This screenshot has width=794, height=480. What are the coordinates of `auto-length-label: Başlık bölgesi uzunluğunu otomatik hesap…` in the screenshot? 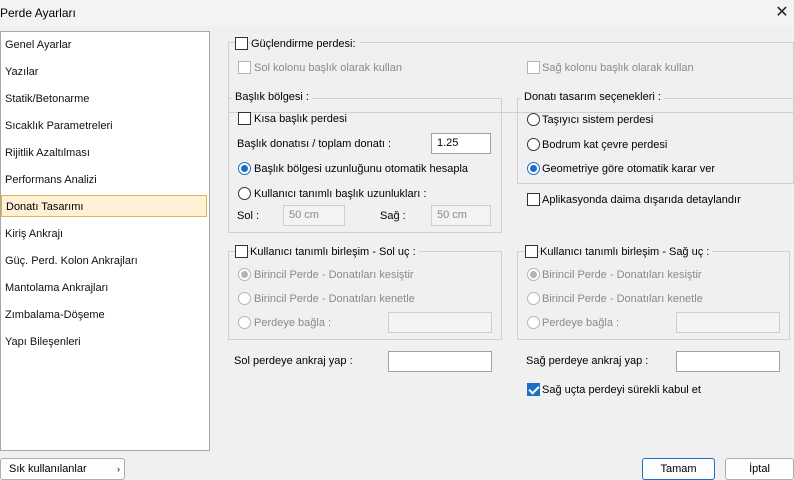 It's located at (361, 169).